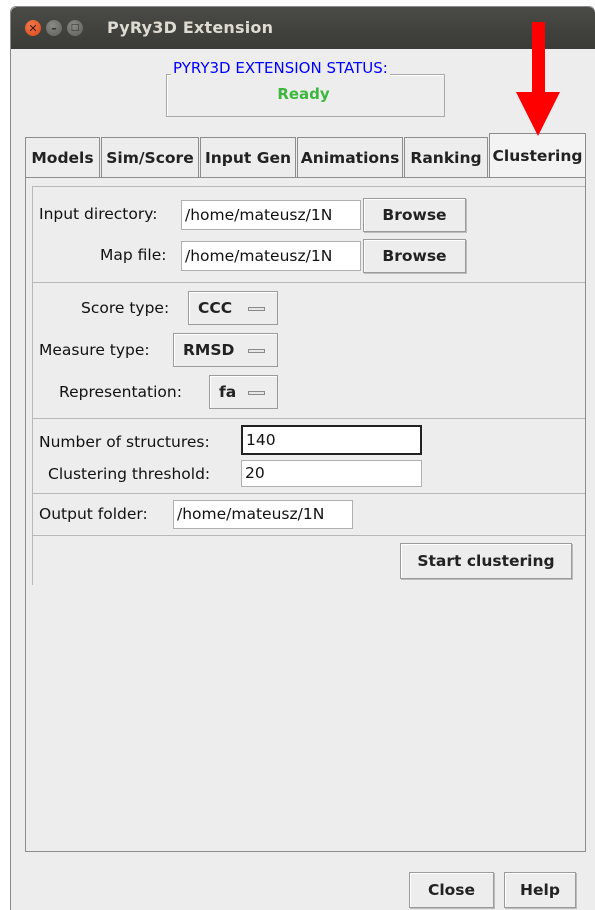 Image resolution: width=595 pixels, height=910 pixels. Describe the element at coordinates (133, 255) in the screenshot. I see `map-file-label: Map file:` at that location.